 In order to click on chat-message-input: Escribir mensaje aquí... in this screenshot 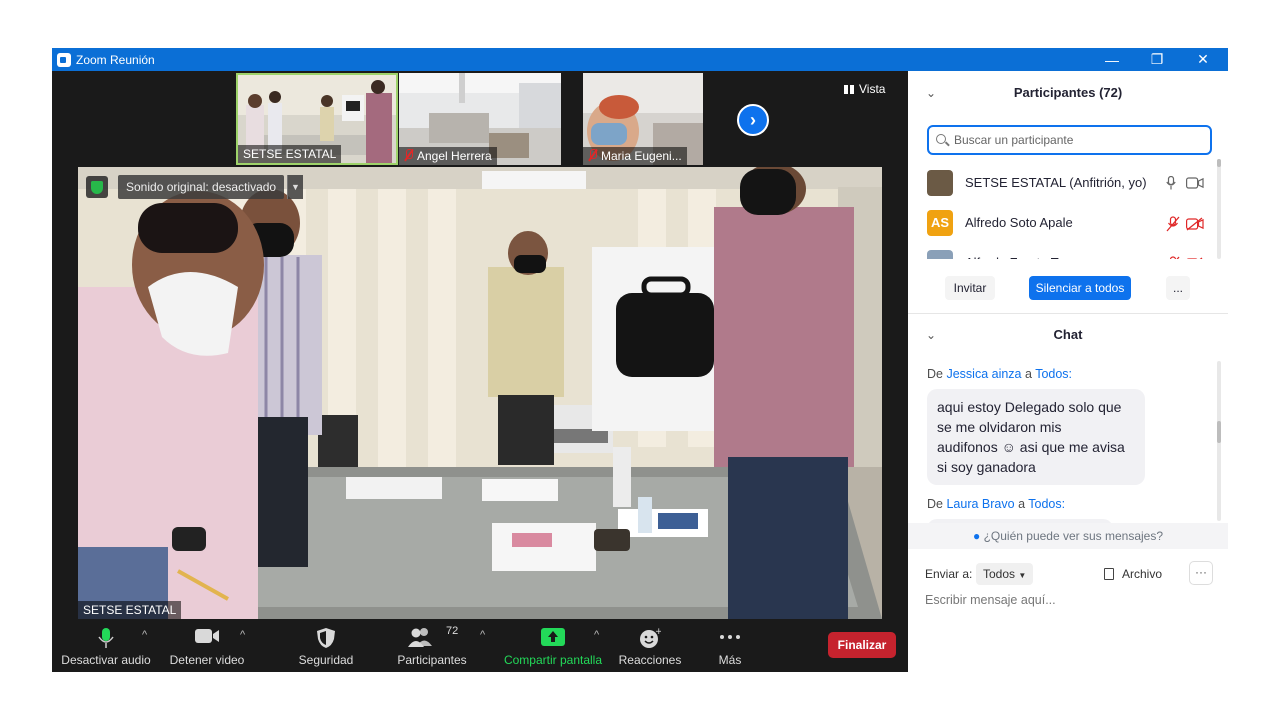, I will do `click(990, 600)`.